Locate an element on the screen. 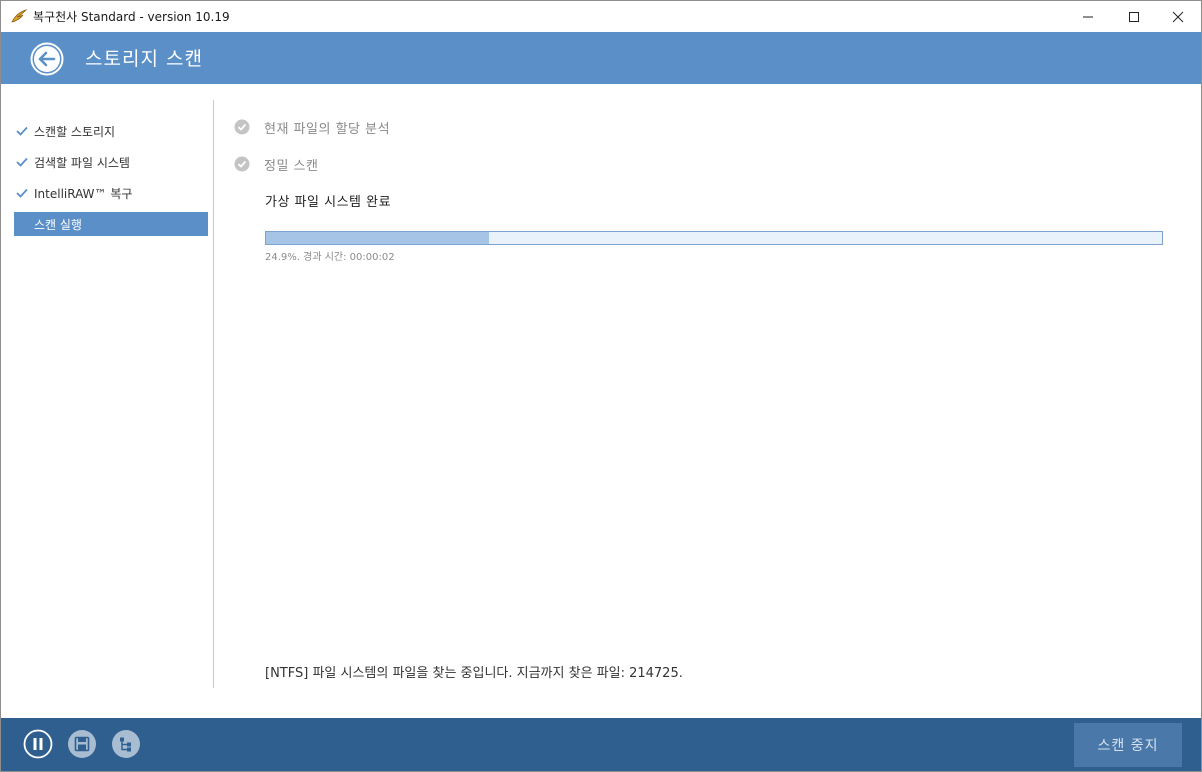  sidebar-item-scan-storage: 스캔할 스토리지 is located at coordinates (111, 131).